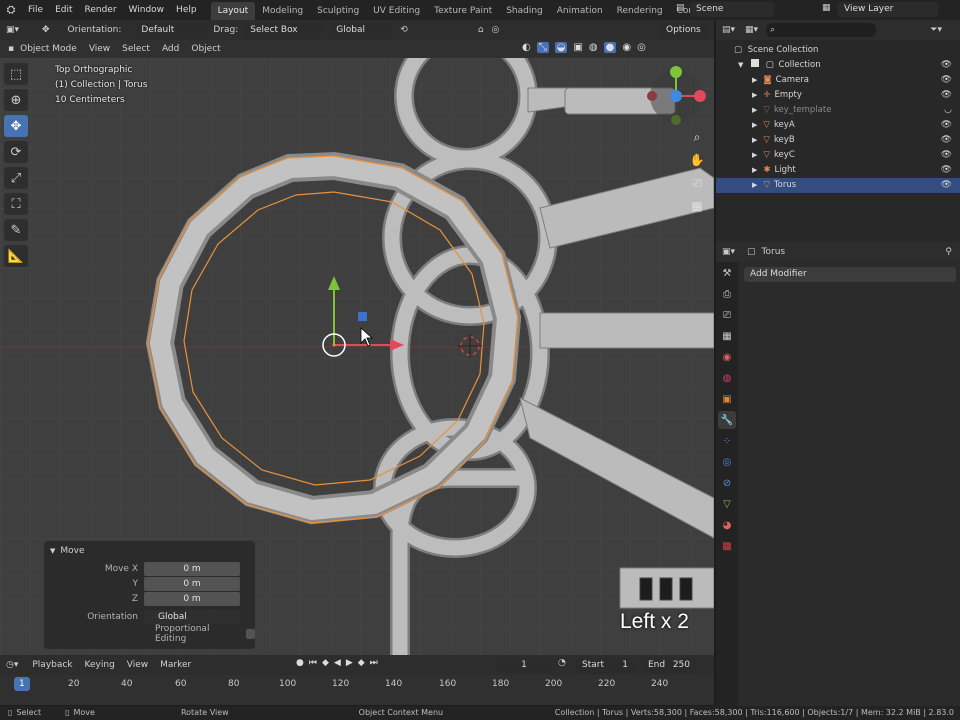 The image size is (960, 720). Describe the element at coordinates (35, 10) in the screenshot. I see `menu-file: File` at that location.